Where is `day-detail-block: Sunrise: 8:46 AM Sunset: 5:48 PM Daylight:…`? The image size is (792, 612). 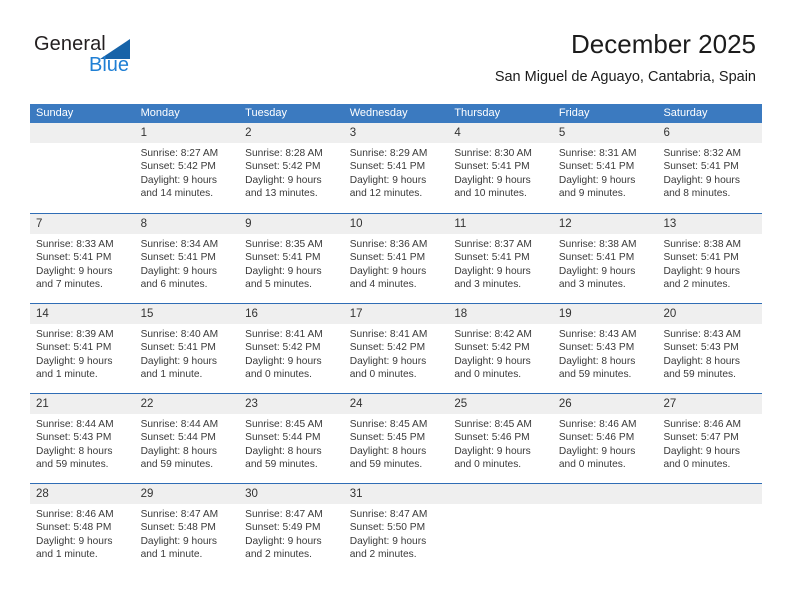
day-detail-block: Sunrise: 8:46 AM Sunset: 5:48 PM Daylight:… is located at coordinates (82, 533).